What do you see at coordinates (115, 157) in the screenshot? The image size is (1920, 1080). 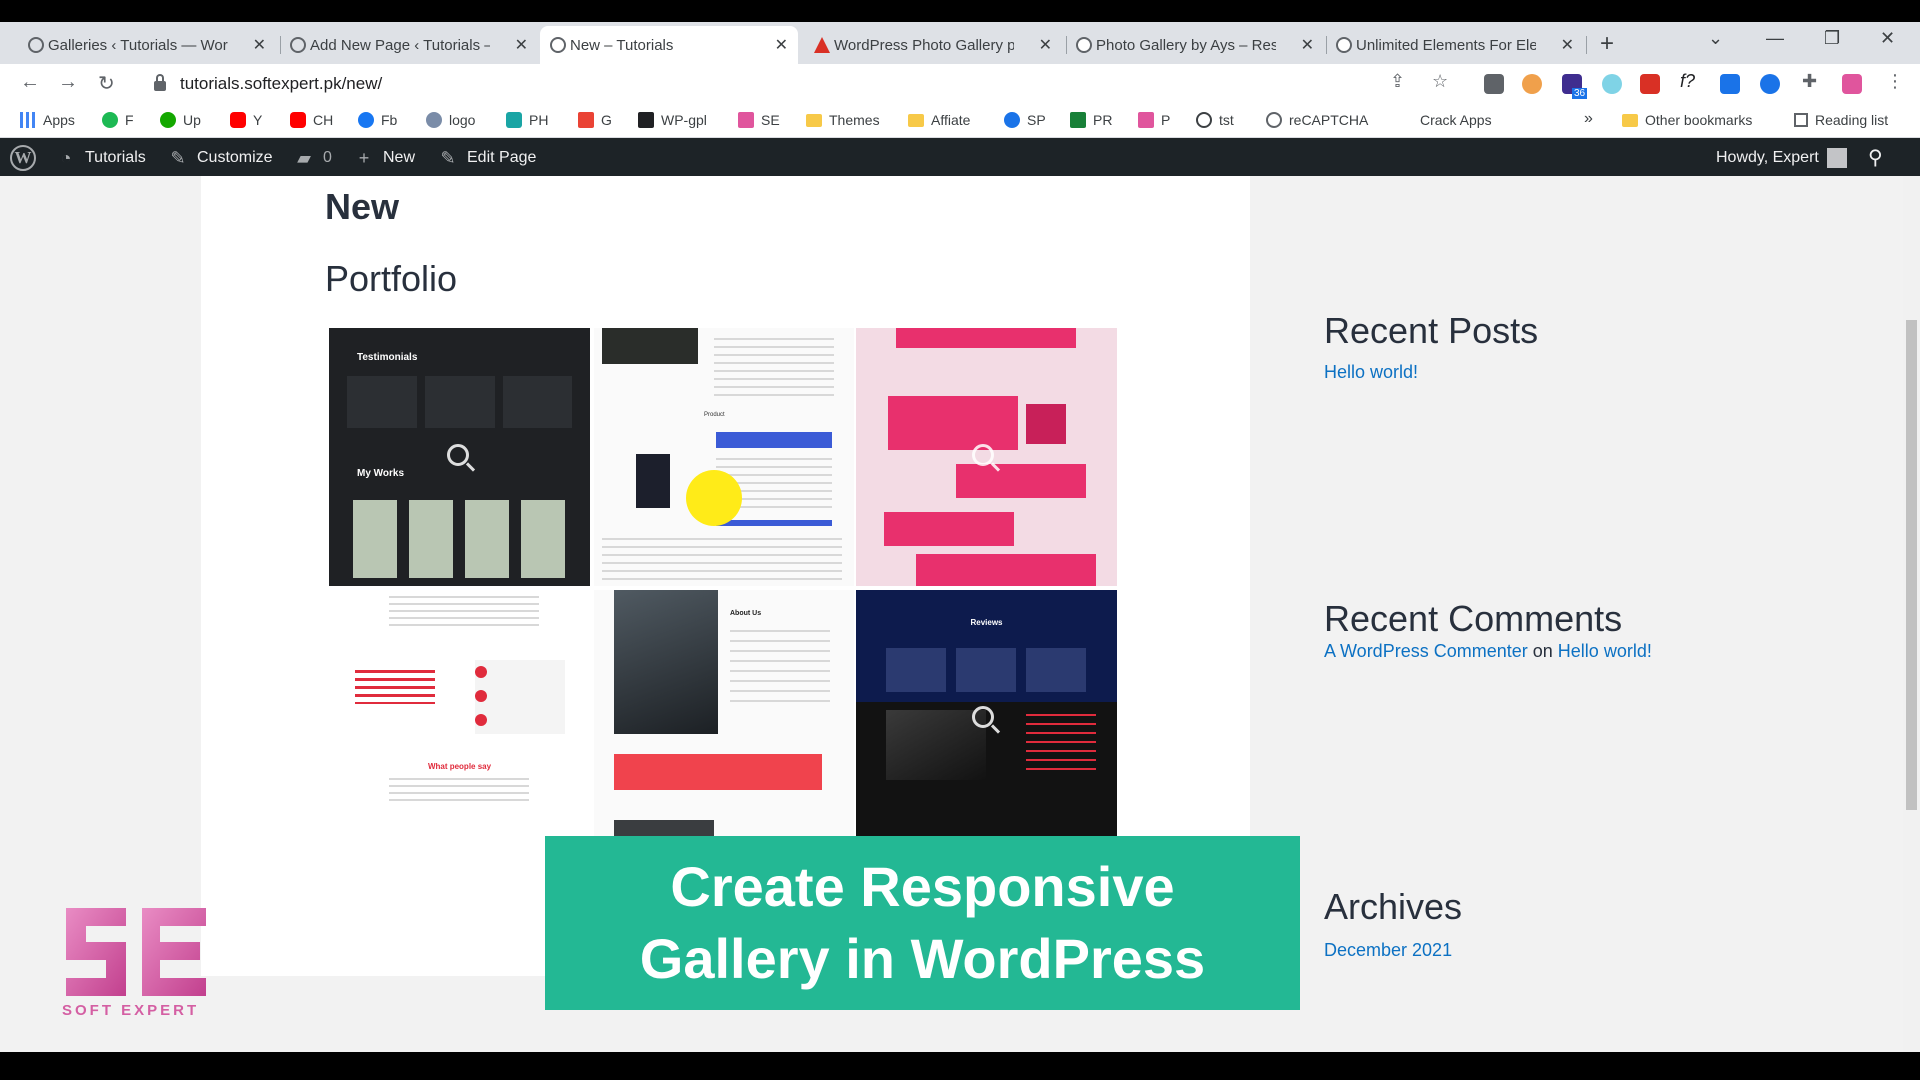 I see `adminbar-label: Tutorials` at bounding box center [115, 157].